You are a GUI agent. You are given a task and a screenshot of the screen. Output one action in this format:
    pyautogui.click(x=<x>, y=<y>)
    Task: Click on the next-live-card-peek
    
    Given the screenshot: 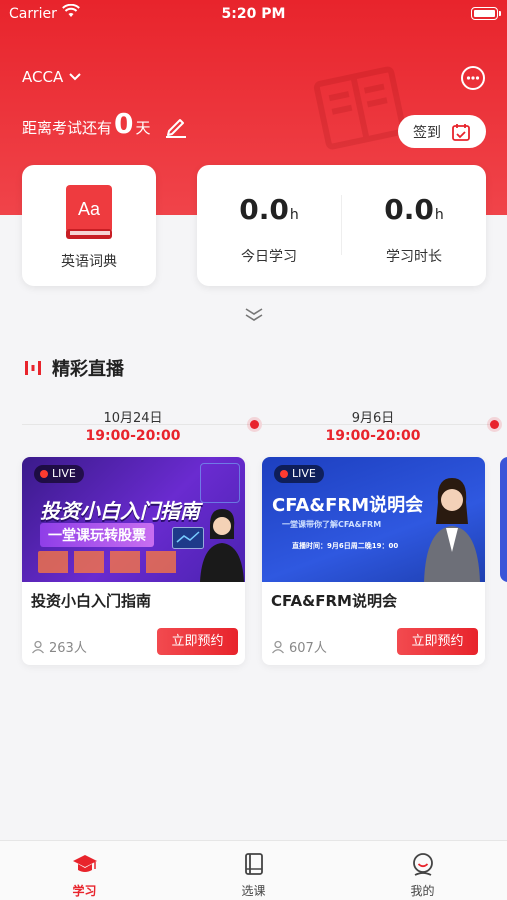 What is the action you would take?
    pyautogui.click(x=503, y=519)
    